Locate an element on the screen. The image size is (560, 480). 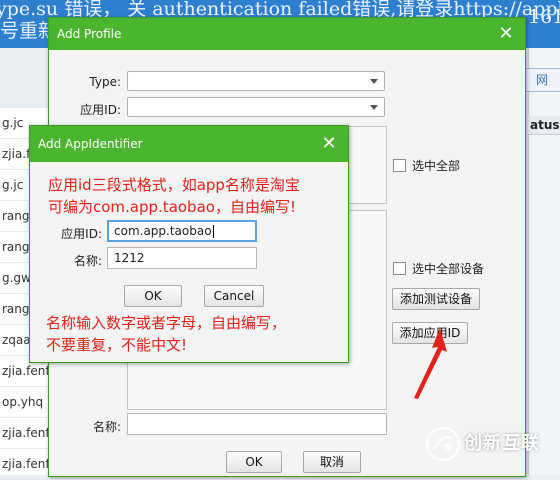
annotation-name-rule: 名称输入数字或者字母，自由编写， is located at coordinates (166, 323).